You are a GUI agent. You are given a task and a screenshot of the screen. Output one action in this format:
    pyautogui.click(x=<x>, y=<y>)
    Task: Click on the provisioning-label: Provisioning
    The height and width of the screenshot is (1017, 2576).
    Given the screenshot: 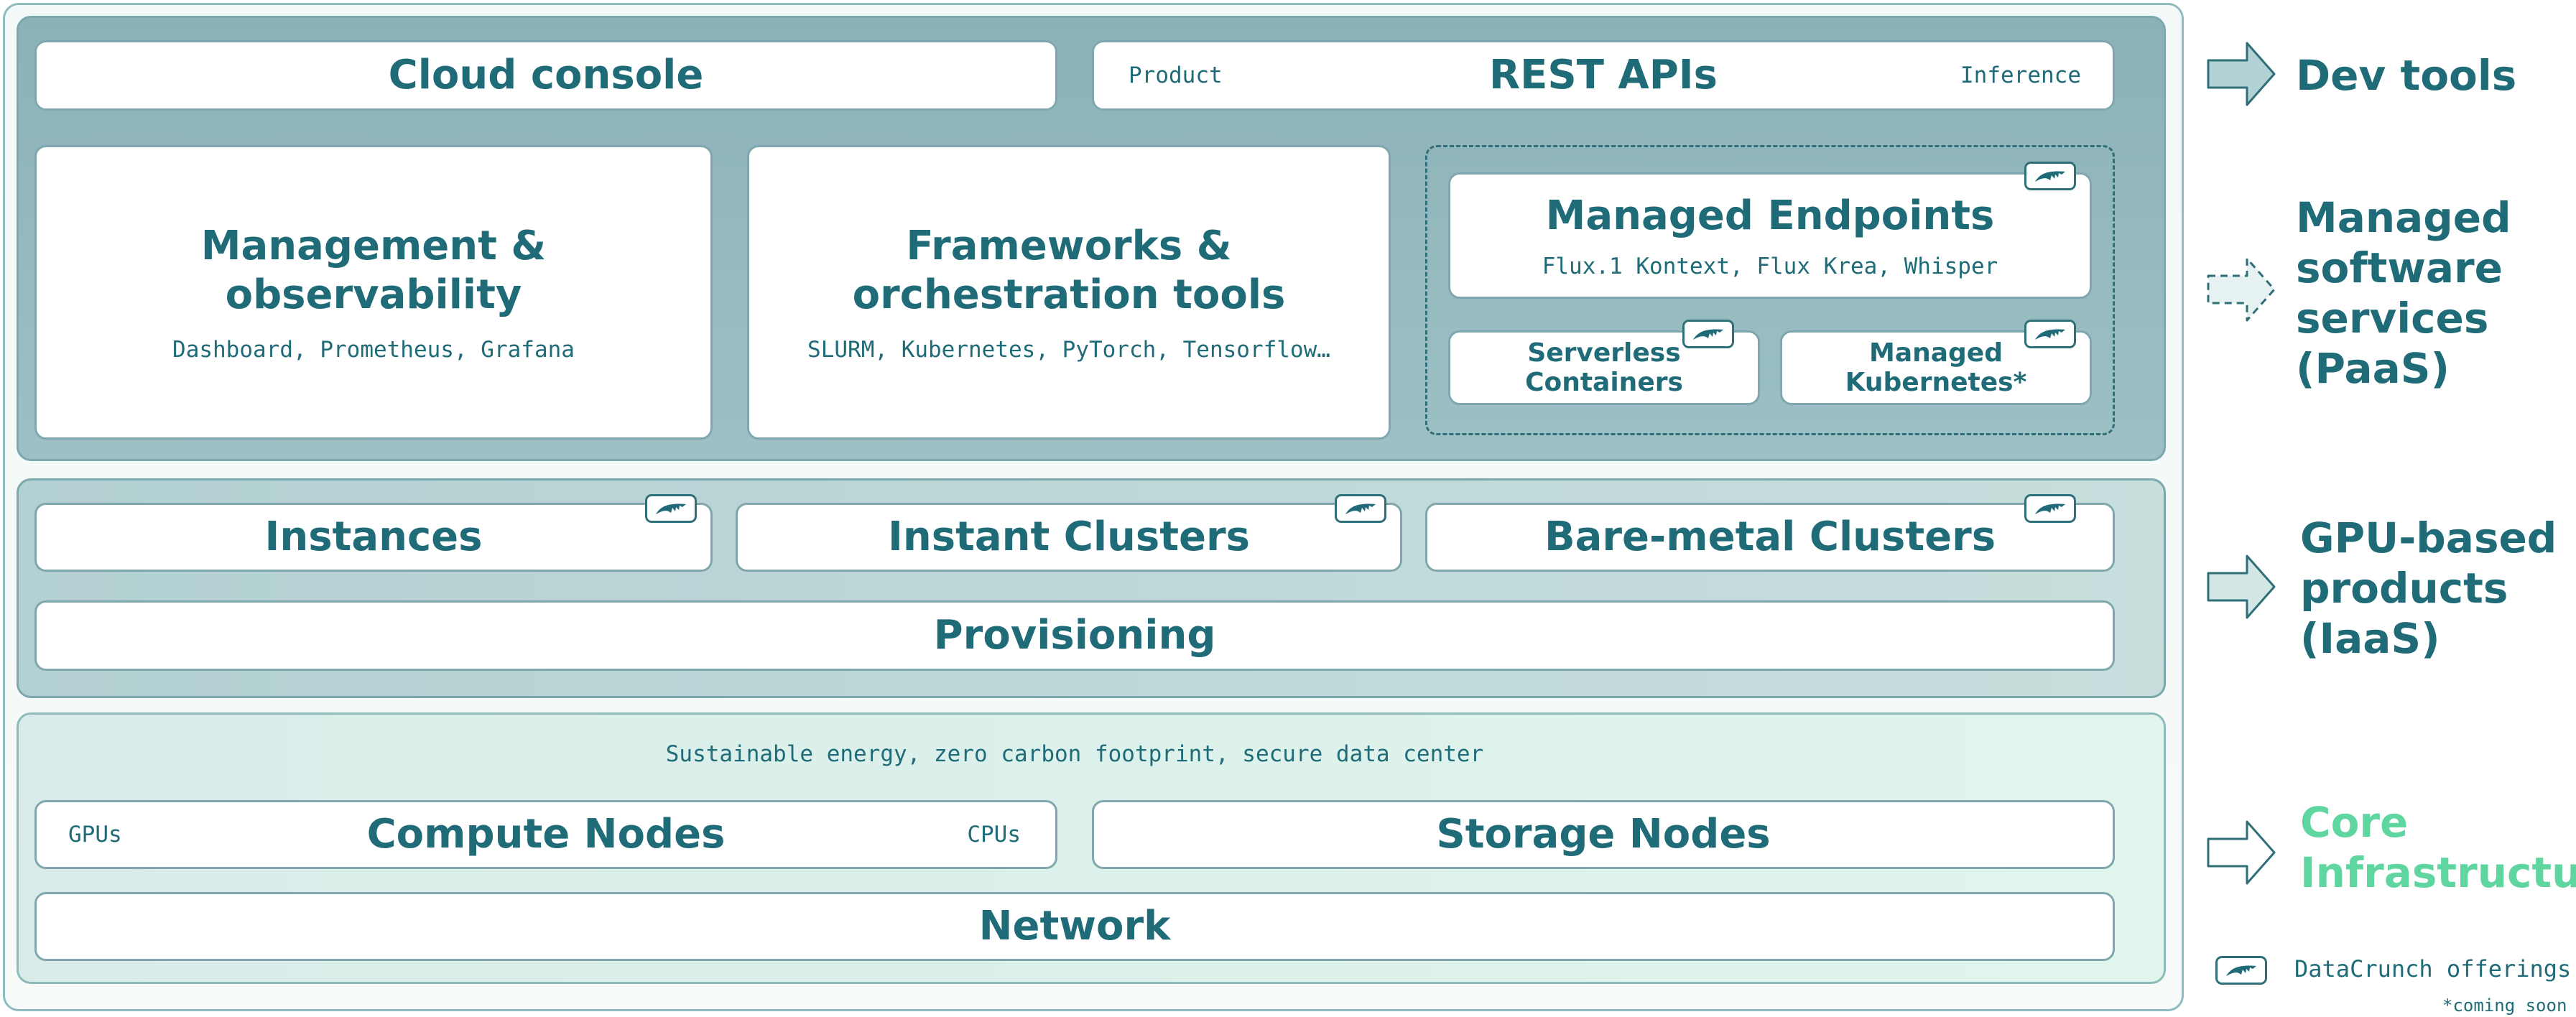 What is the action you would take?
    pyautogui.click(x=1074, y=635)
    